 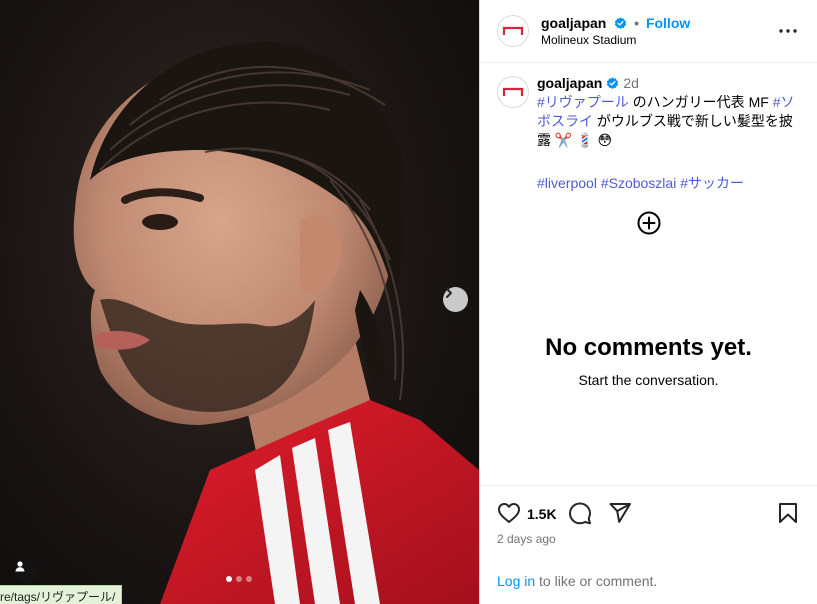 I want to click on carousel-next-button, so click(x=455, y=299).